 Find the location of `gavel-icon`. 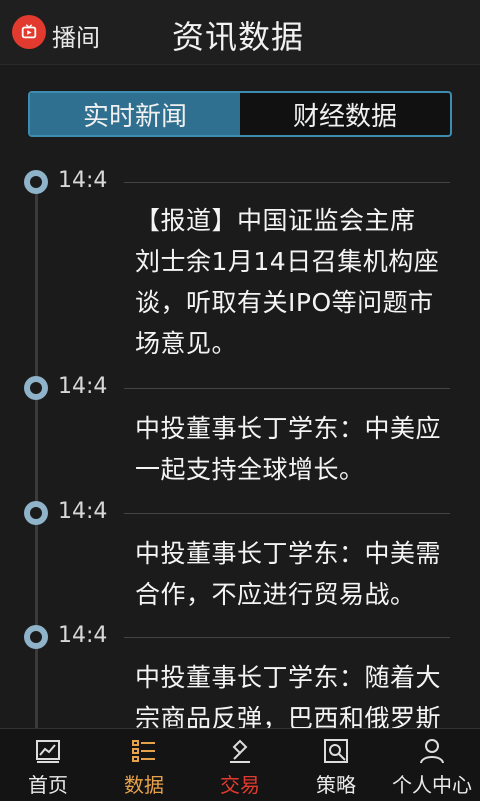

gavel-icon is located at coordinates (240, 751).